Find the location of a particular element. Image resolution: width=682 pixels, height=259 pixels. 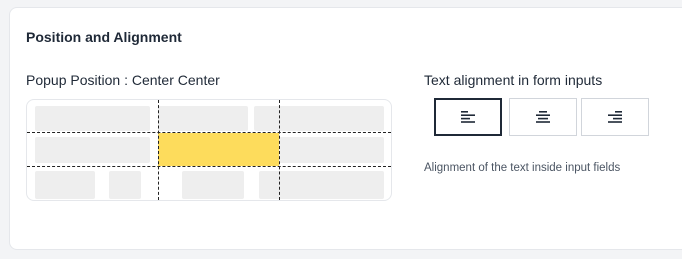

text-alignment-label: Text alignment in form inputs is located at coordinates (513, 80).